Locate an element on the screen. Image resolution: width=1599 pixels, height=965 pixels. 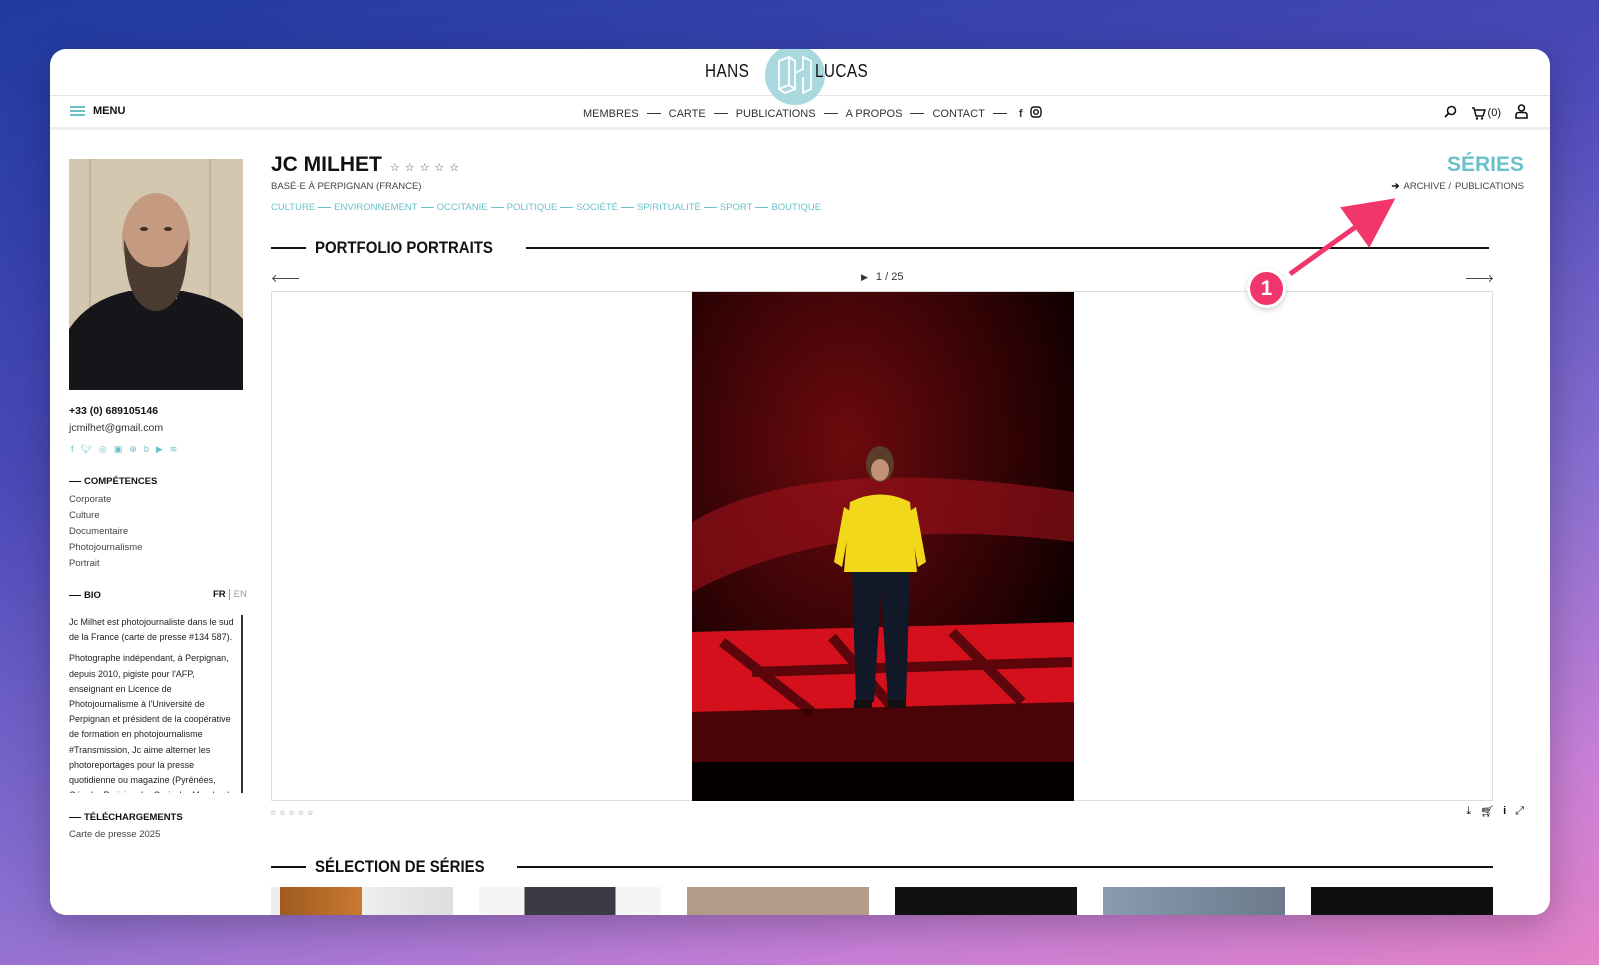
social-links: f 🐦︎ ◎ ▣ ⊕ b ▶ ≋ is located at coordinates (124, 449).